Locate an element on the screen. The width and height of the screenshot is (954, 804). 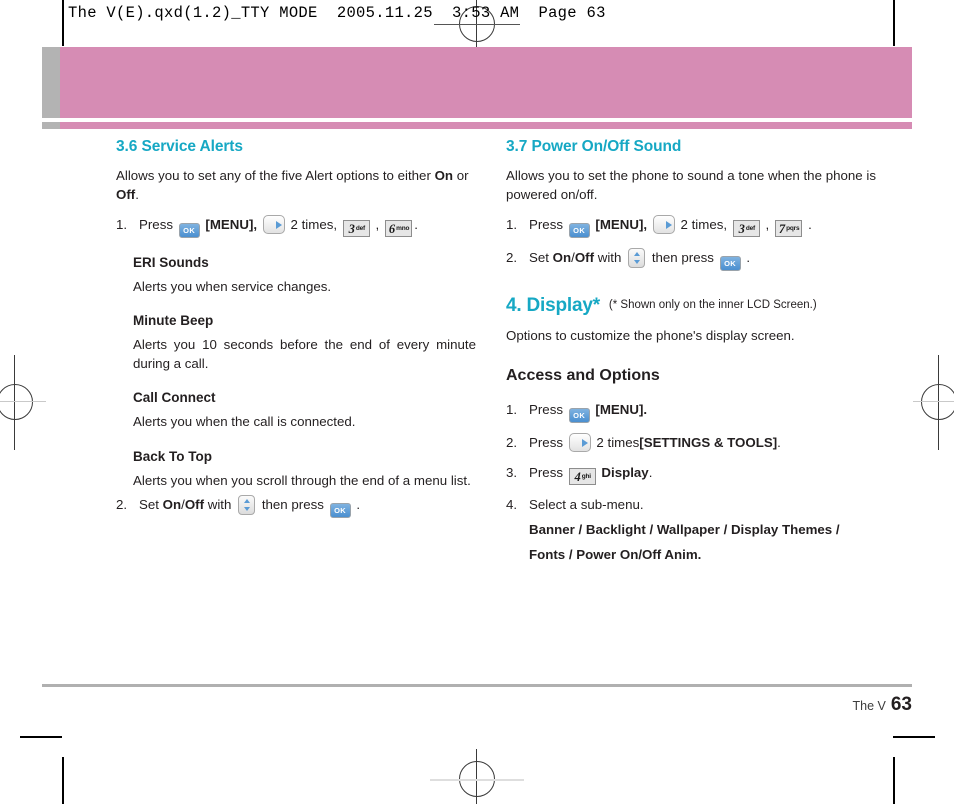
registration-mark-left-vline is located at coordinates (15, 402).